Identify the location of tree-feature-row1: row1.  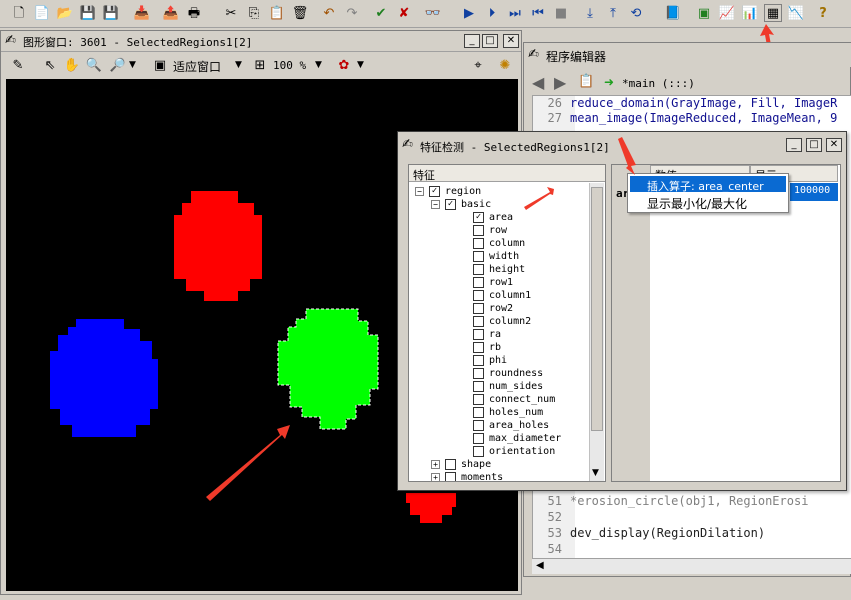
(493, 282).